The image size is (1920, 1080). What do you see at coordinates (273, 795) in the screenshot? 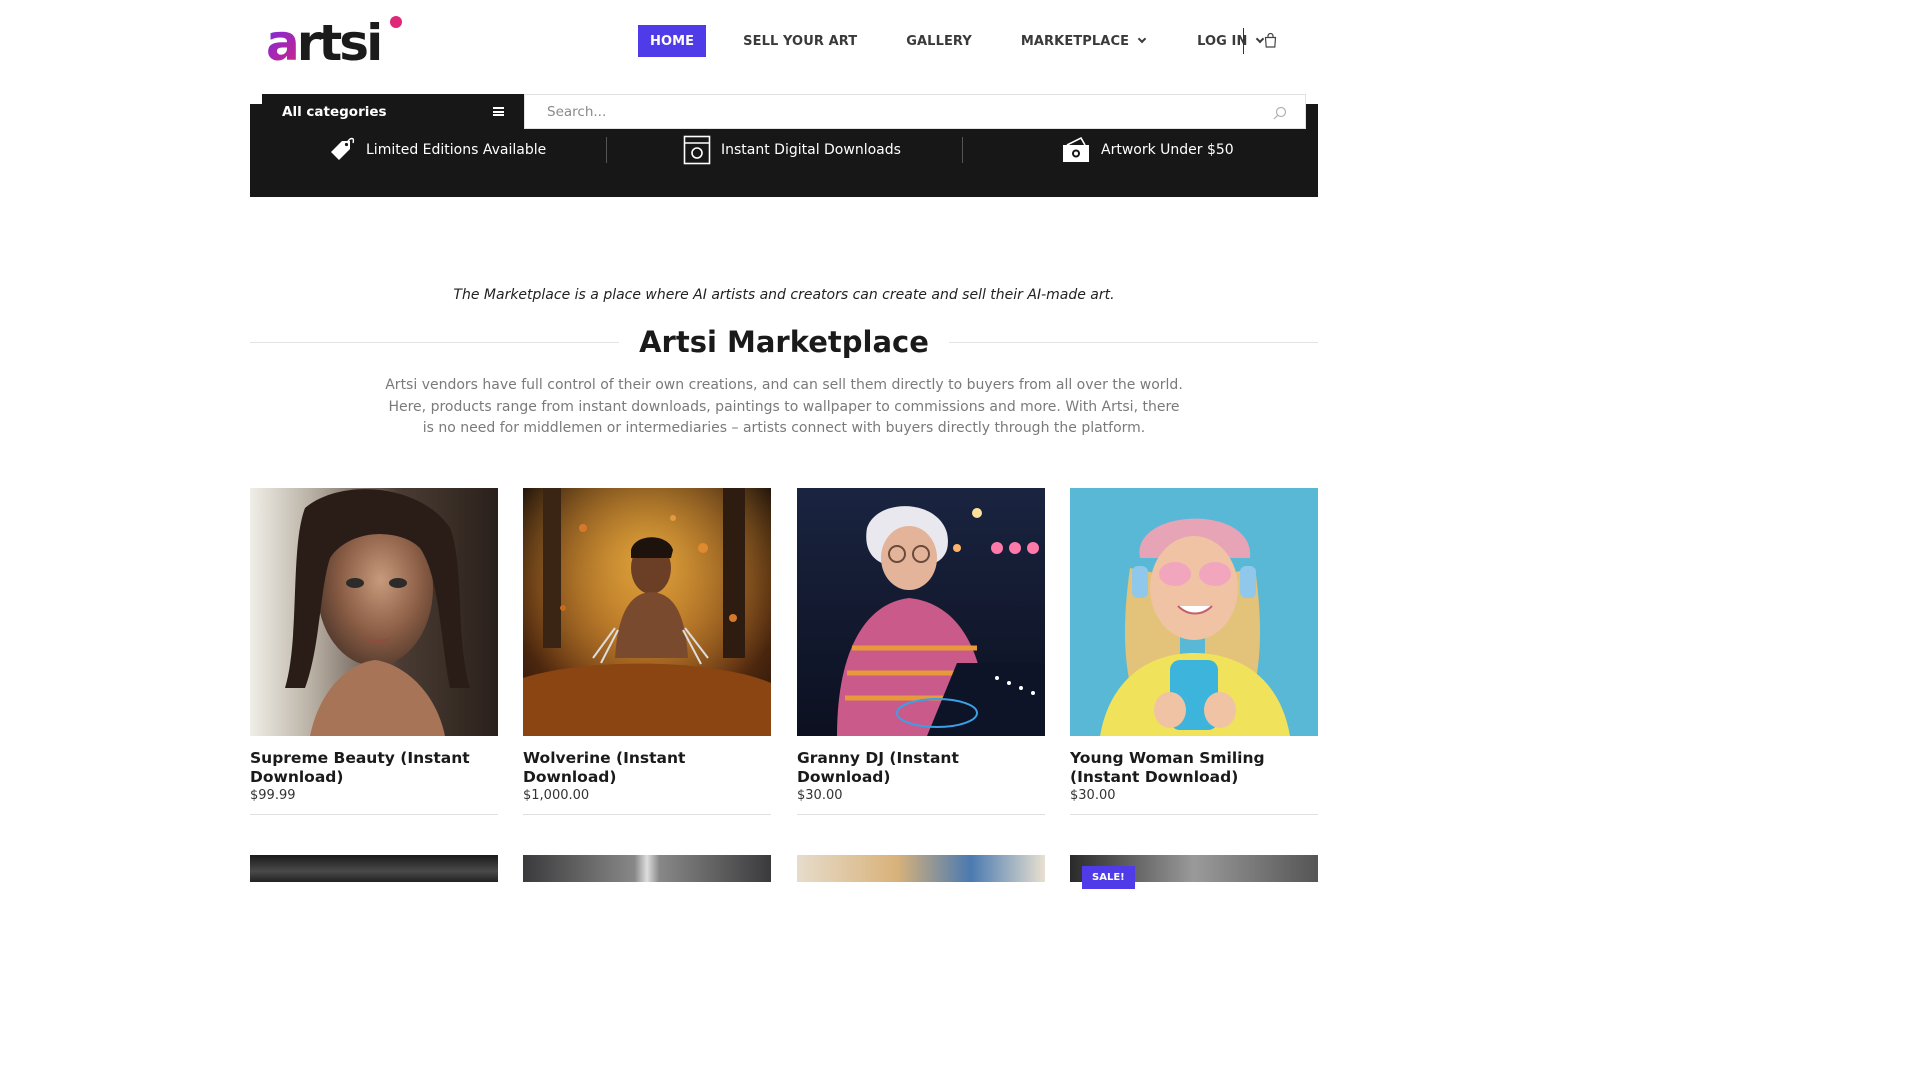
I see `product-price: $99.99` at bounding box center [273, 795].